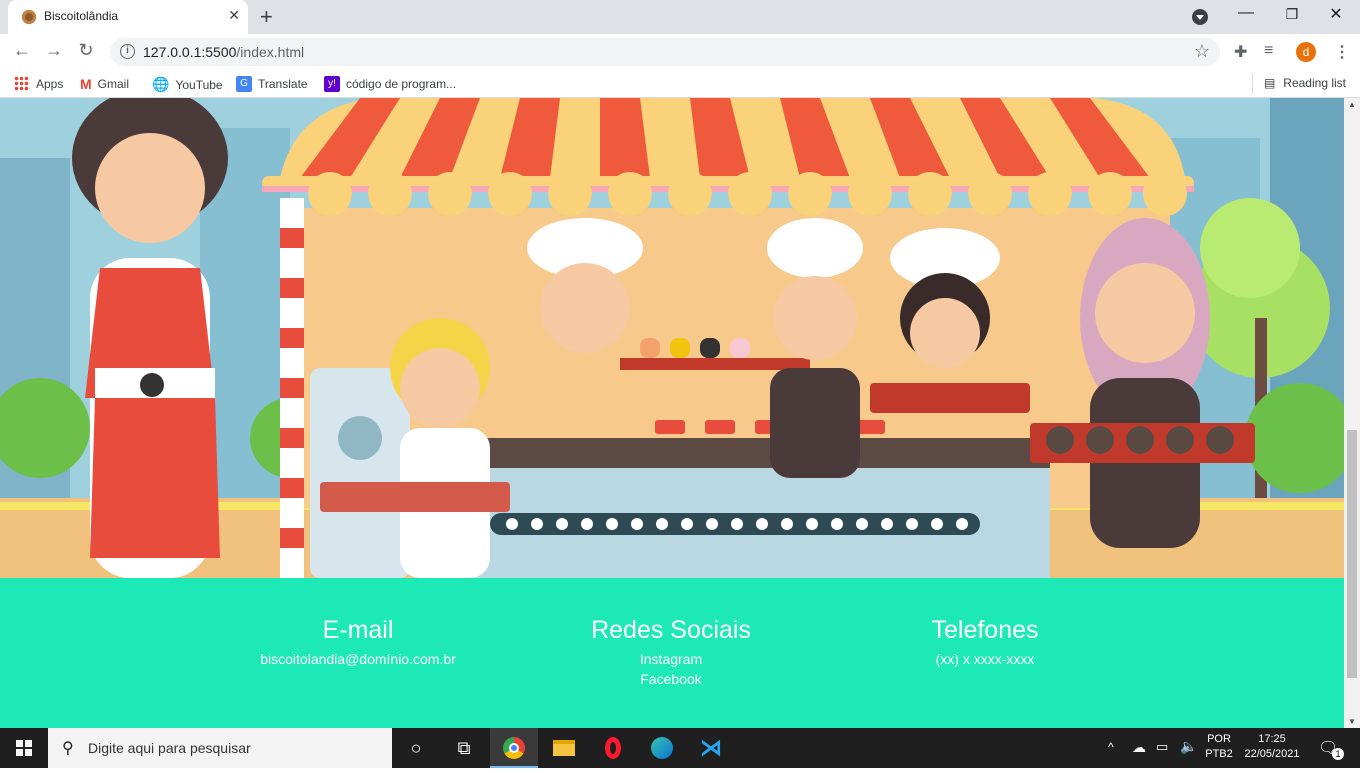 Image resolution: width=1360 pixels, height=773 pixels. Describe the element at coordinates (1352, 554) in the screenshot. I see `scrollbar-thumb` at that location.